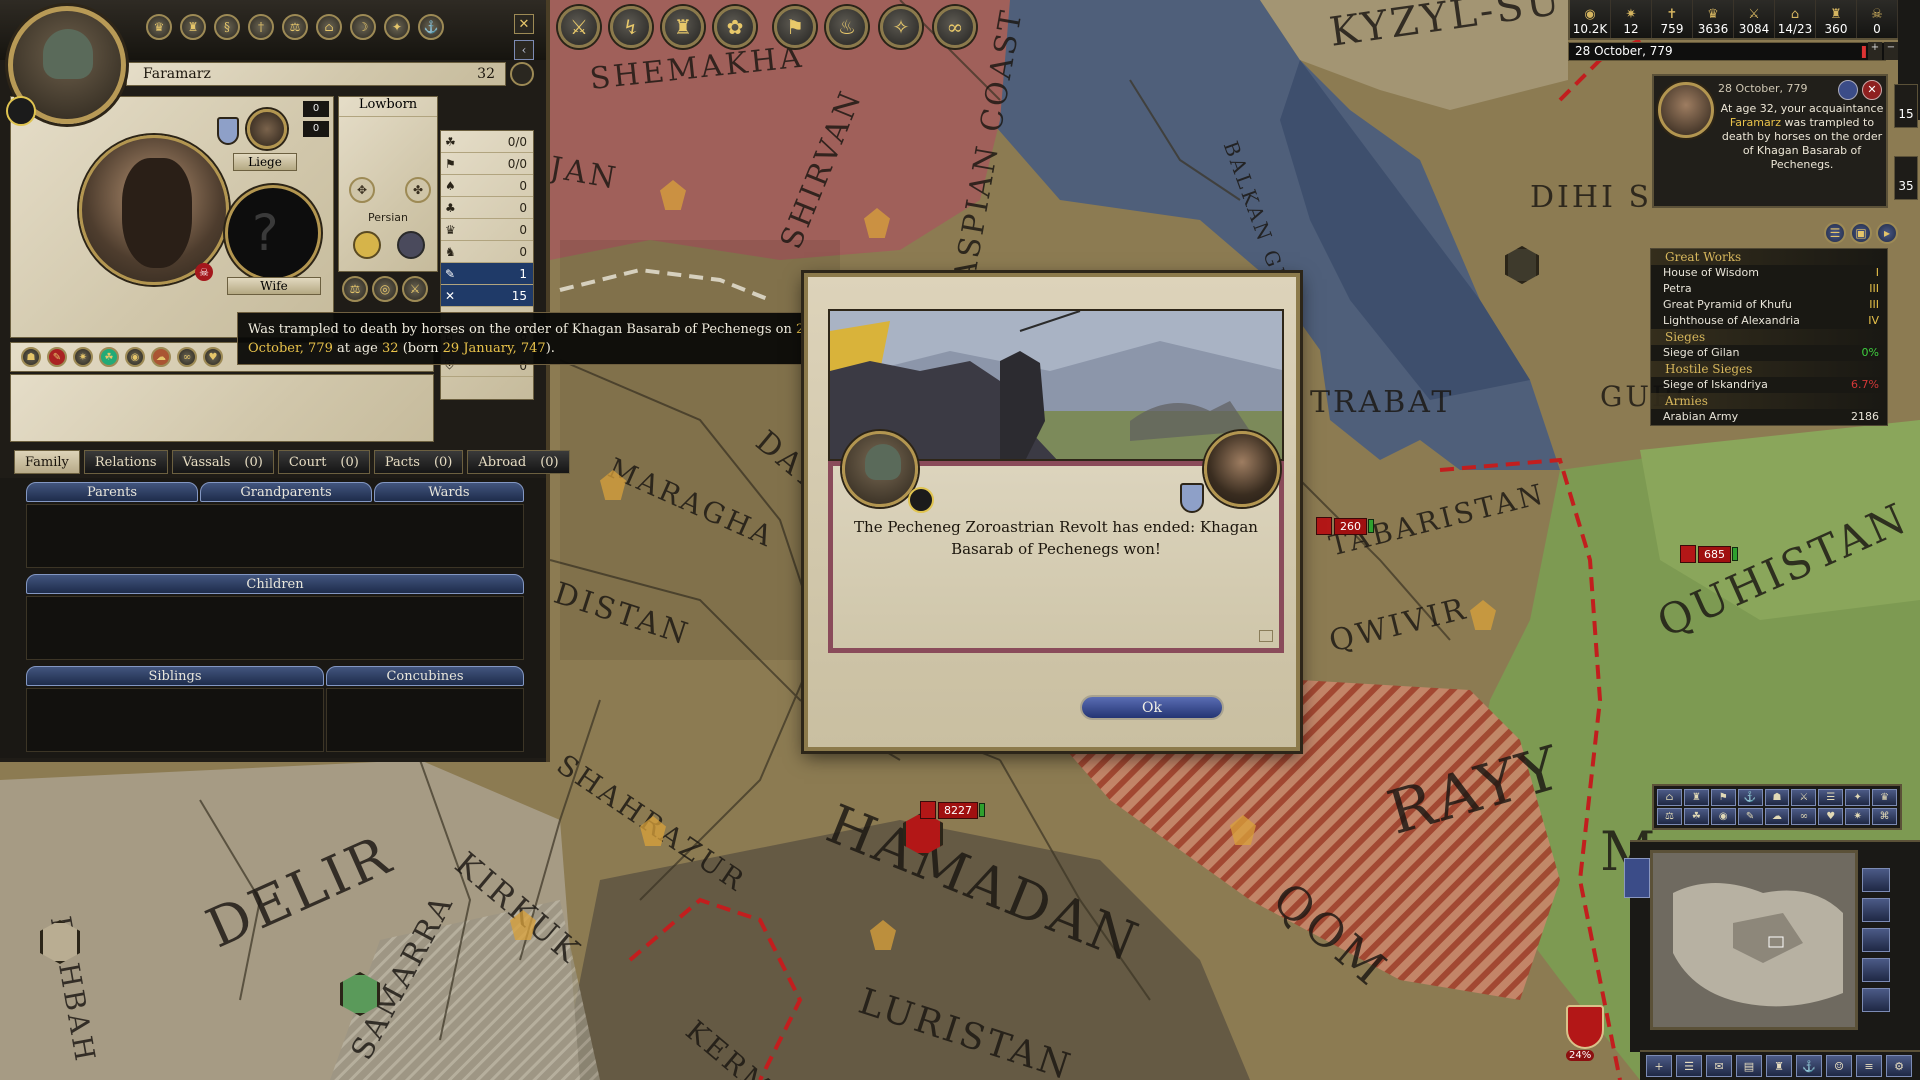  What do you see at coordinates (1884, 816) in the screenshot?
I see `tool-button: ⌘` at bounding box center [1884, 816].